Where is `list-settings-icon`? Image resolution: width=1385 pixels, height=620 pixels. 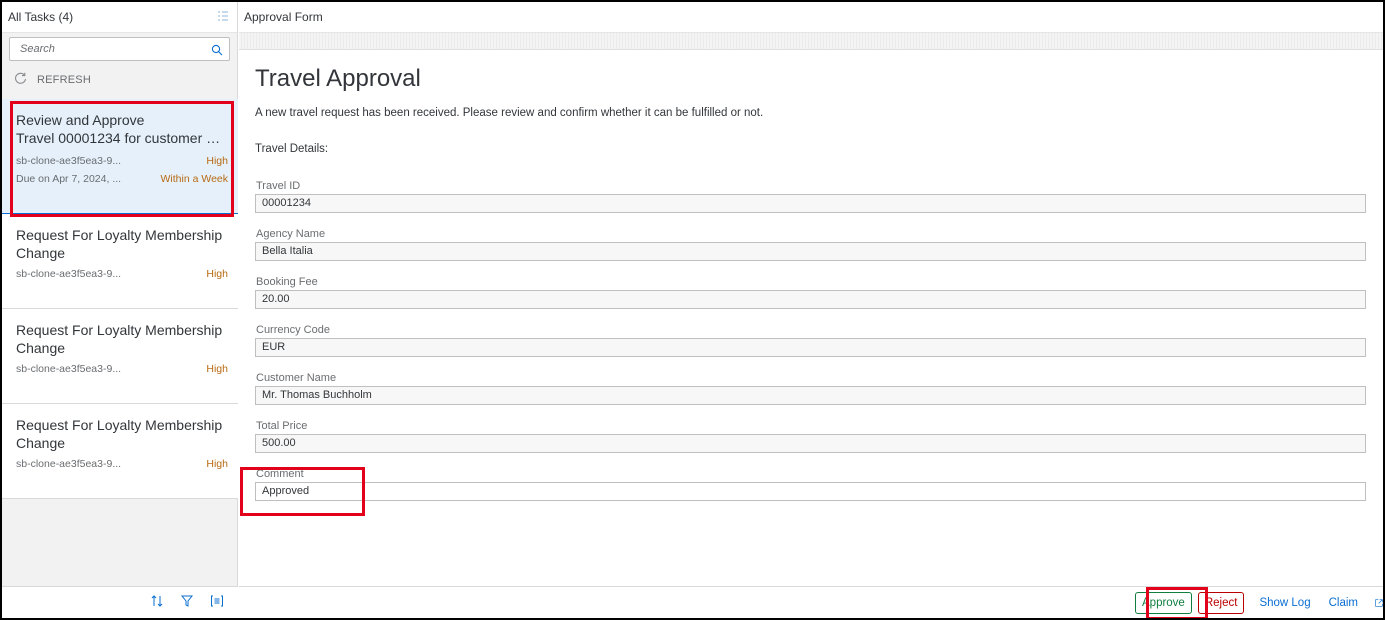
list-settings-icon is located at coordinates (223, 17).